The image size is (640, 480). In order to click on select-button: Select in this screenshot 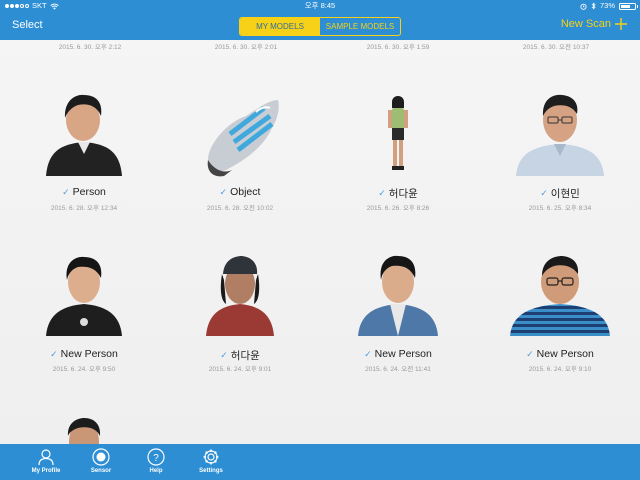, I will do `click(27, 25)`.